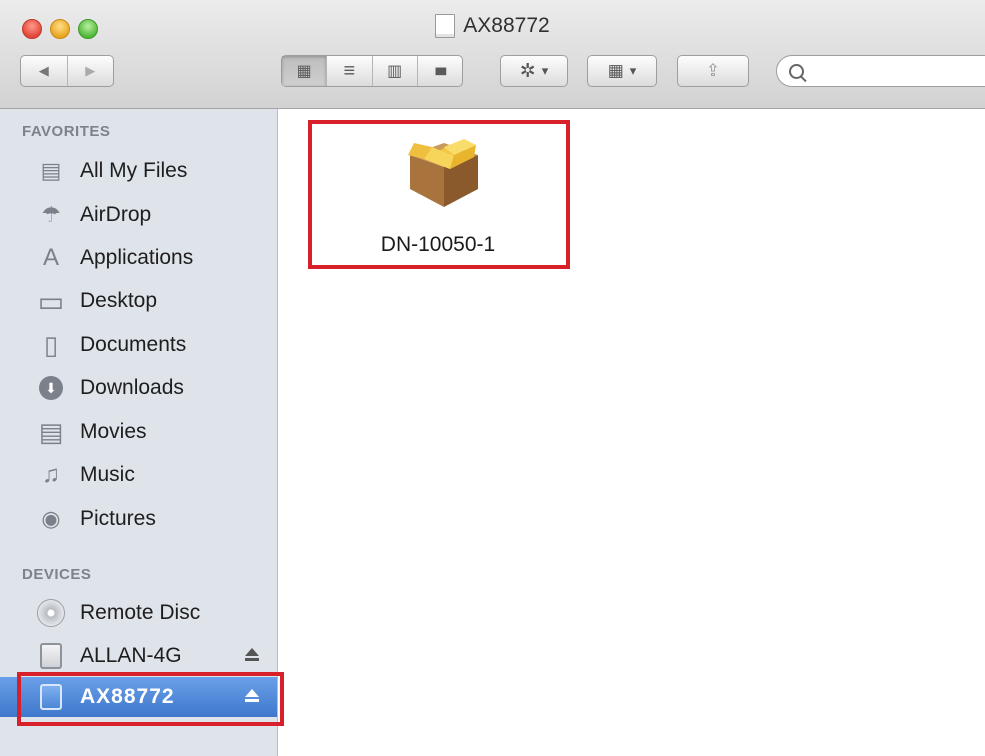  What do you see at coordinates (51, 518) in the screenshot?
I see `pictures-icon: ◉` at bounding box center [51, 518].